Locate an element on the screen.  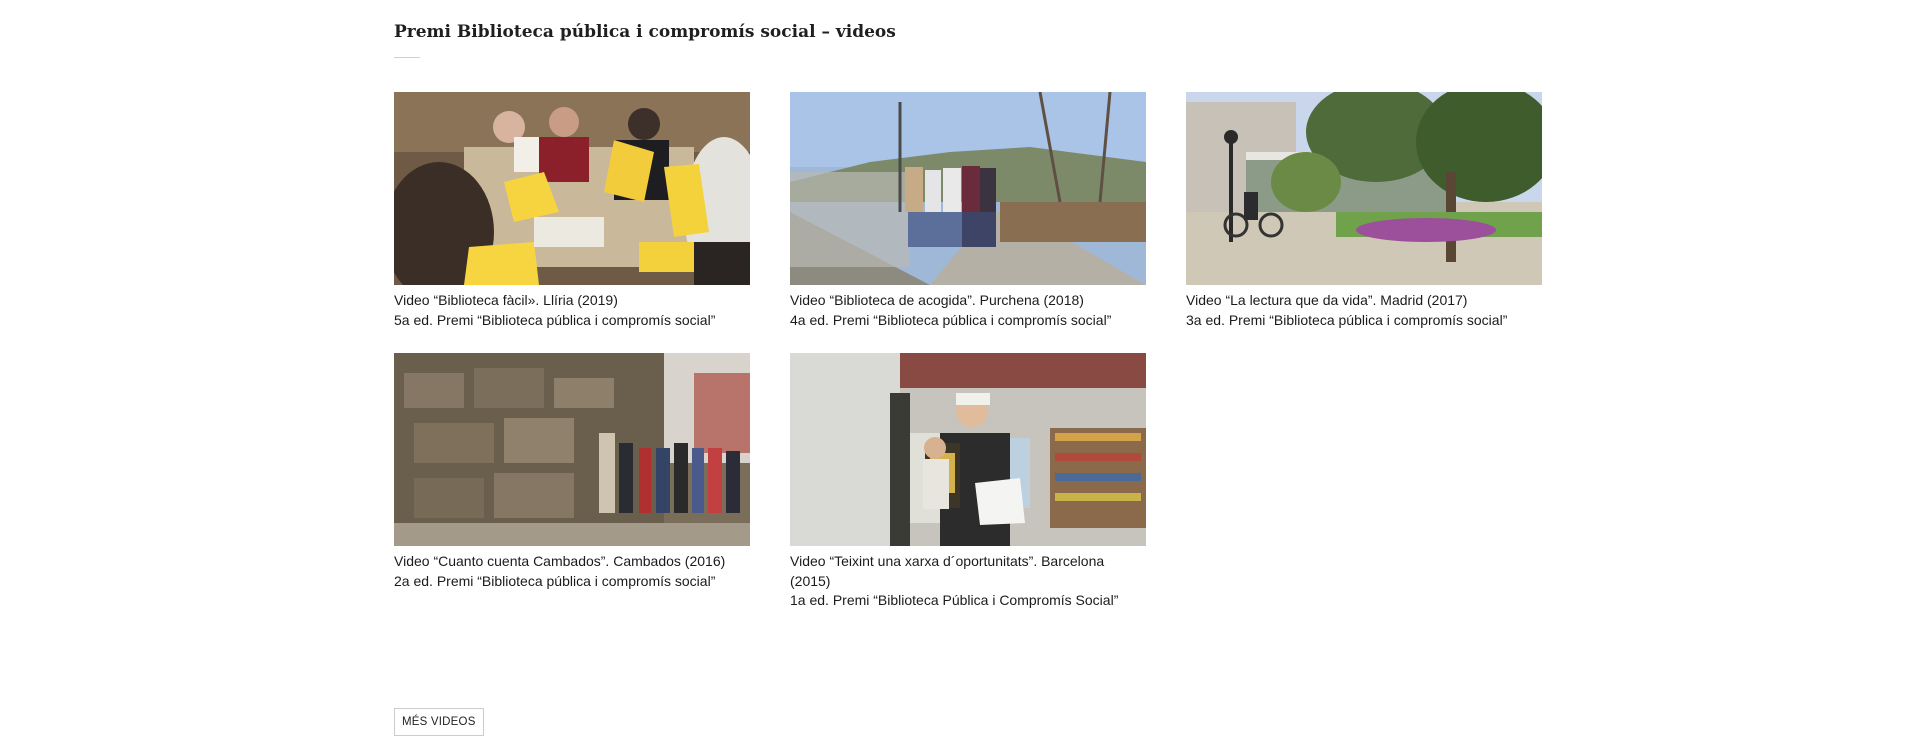
more-videos-button: MÉS VIDEOS is located at coordinates (439, 722).